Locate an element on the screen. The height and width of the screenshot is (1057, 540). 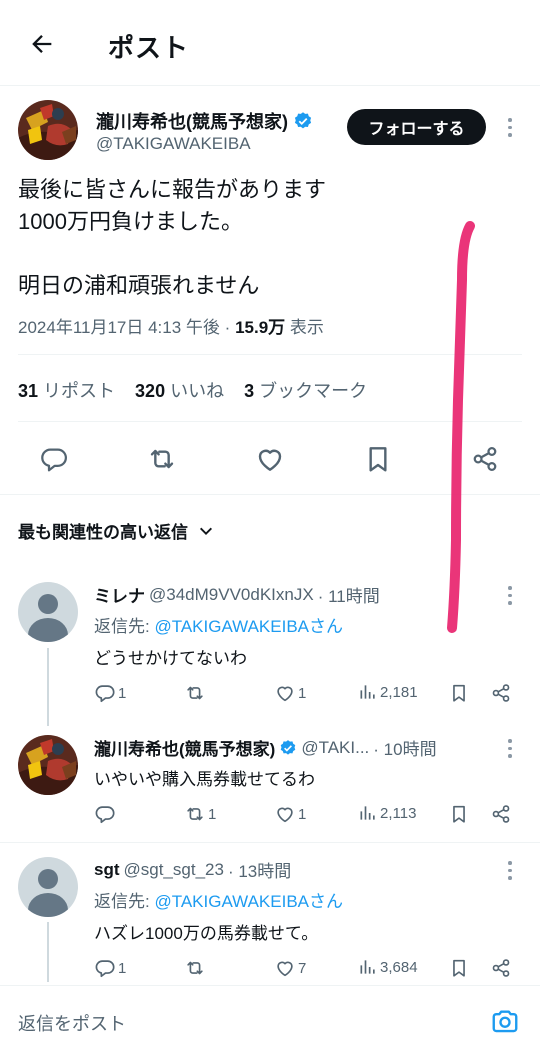
reply-text: ハズレ1000万の馬券載せて。 is located at coordinates (206, 933).